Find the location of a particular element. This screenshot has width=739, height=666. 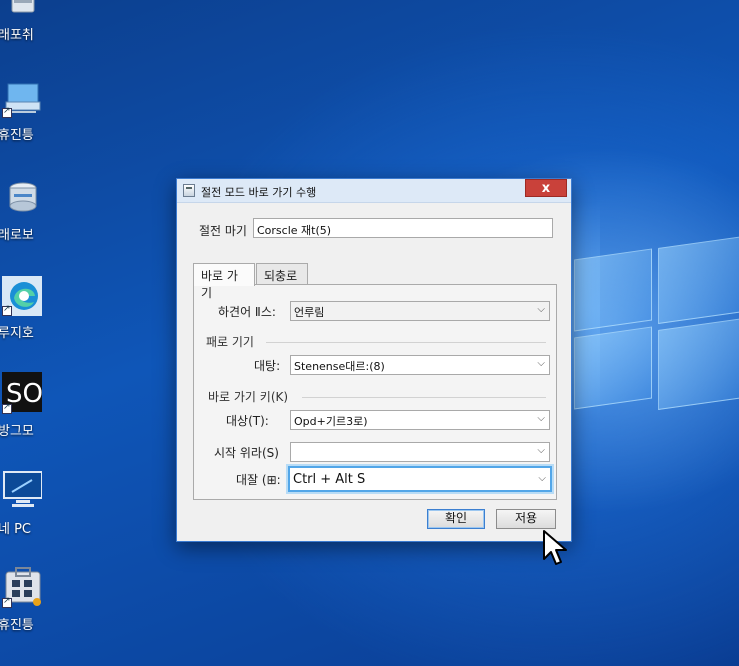

target-label: 대탕: is located at coordinates (267, 366).